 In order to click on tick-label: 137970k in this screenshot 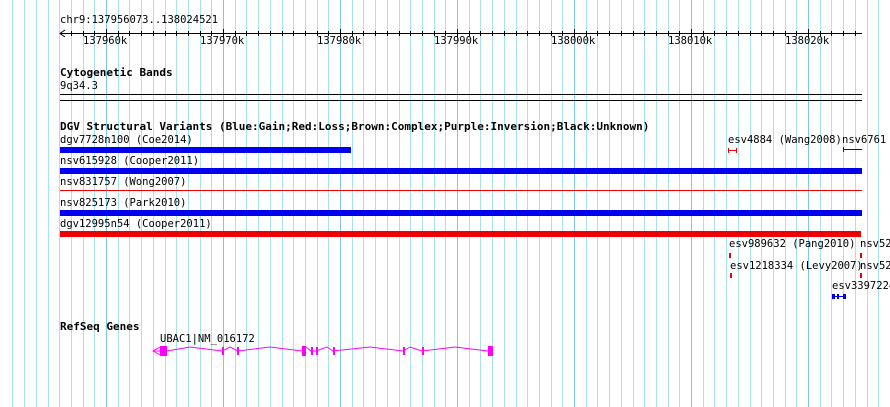, I will do `click(222, 41)`.